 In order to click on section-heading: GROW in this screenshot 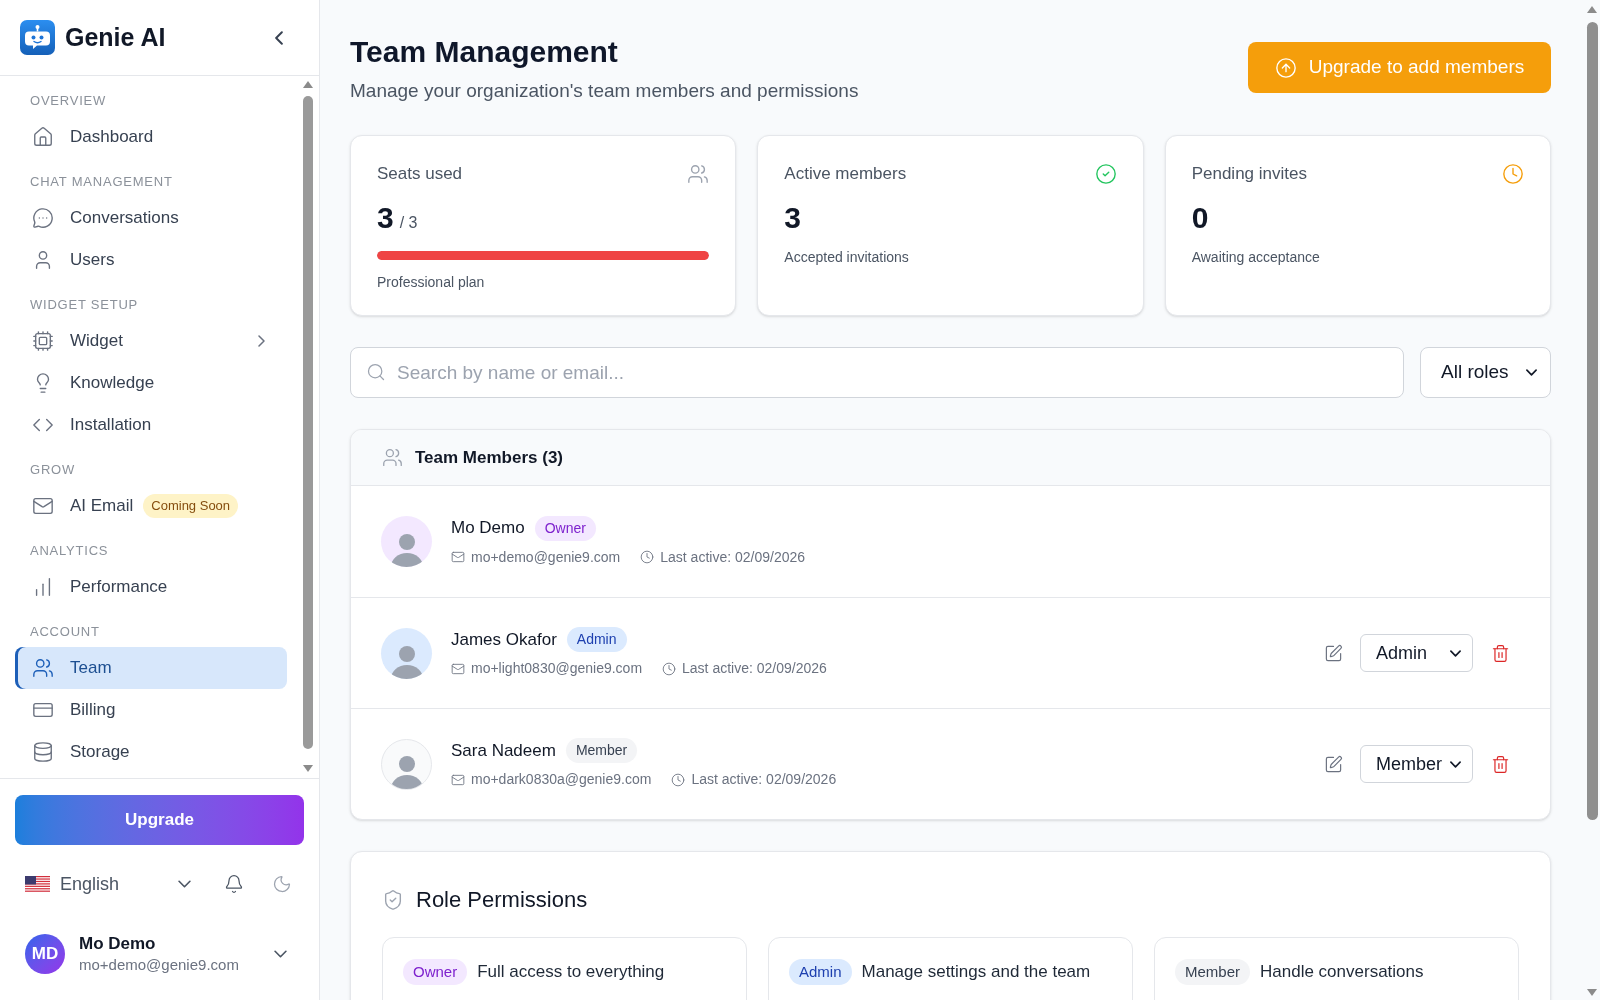, I will do `click(52, 470)`.